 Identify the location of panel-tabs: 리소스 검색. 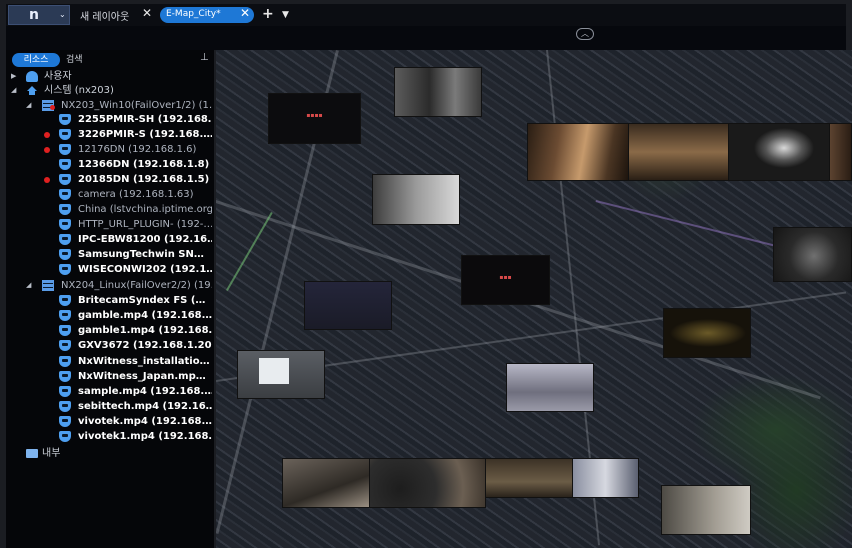
(110, 60).